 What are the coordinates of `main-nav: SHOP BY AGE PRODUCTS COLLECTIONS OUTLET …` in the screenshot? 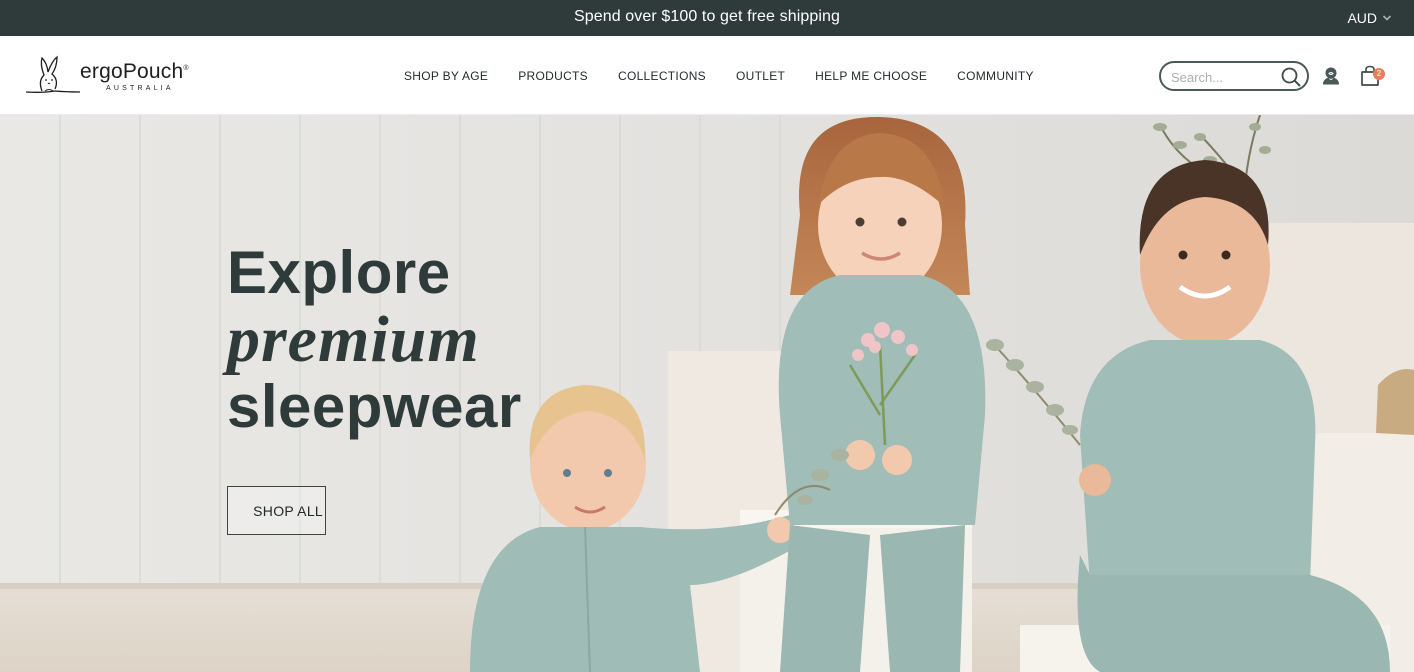 It's located at (734, 75).